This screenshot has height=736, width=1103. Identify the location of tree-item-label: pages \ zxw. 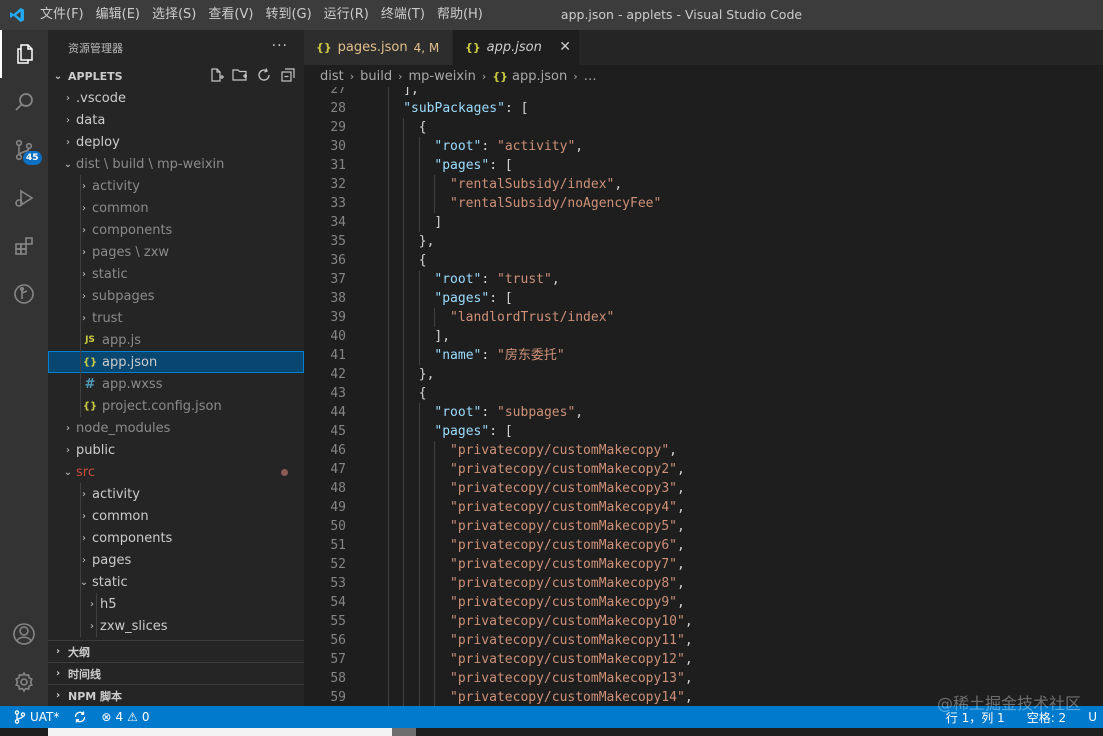
(131, 252).